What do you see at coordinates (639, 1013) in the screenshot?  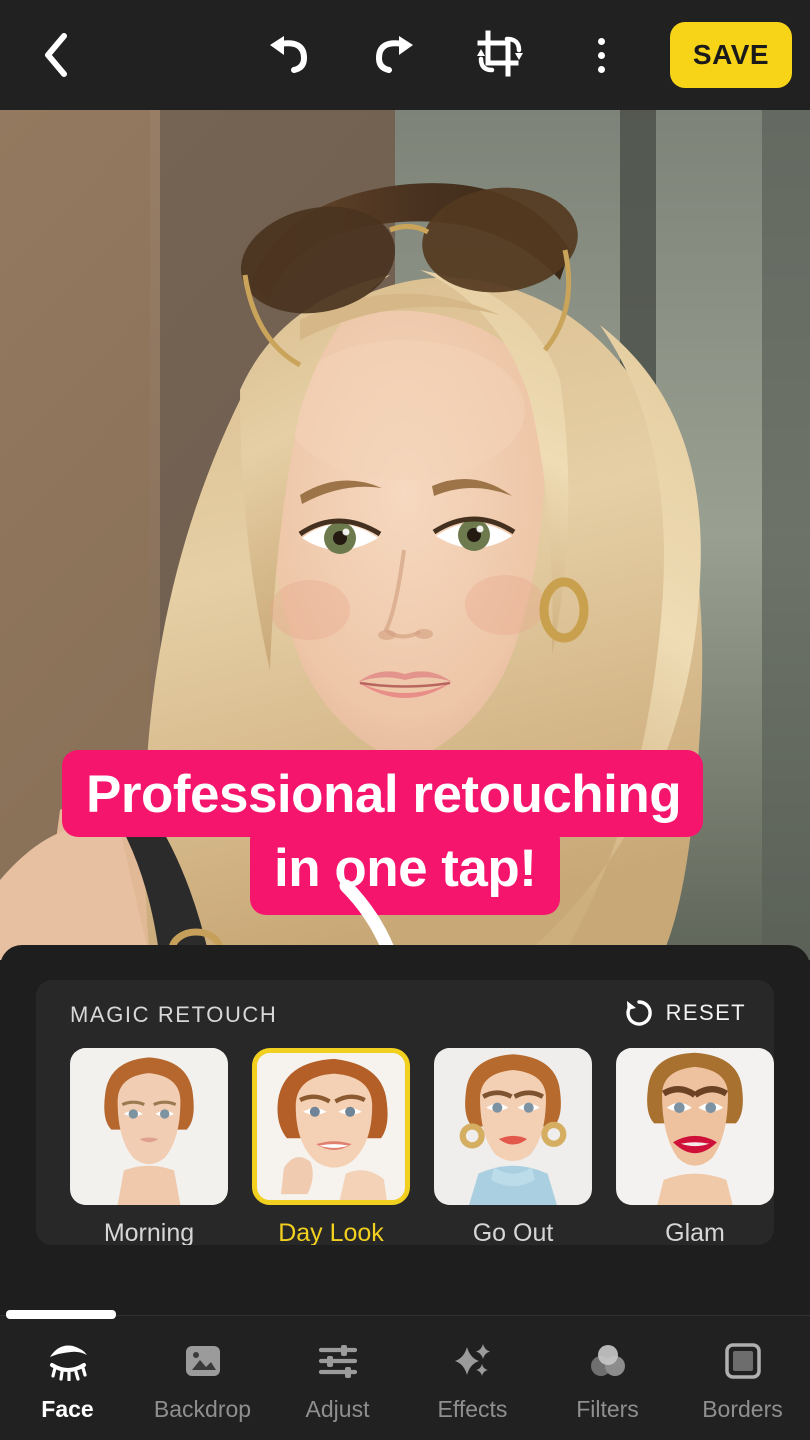 I see `rotate-ccw-icon` at bounding box center [639, 1013].